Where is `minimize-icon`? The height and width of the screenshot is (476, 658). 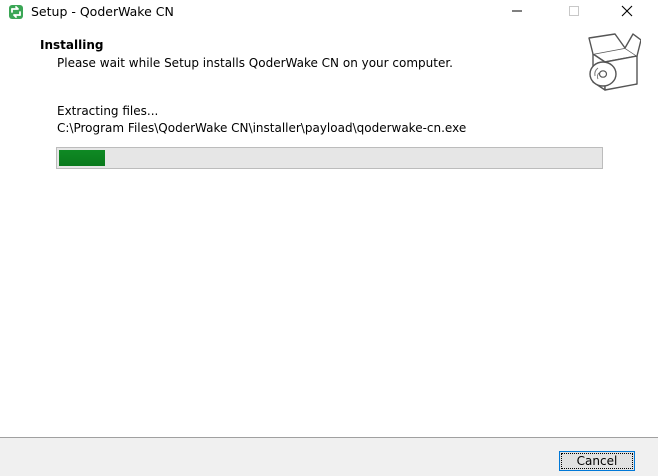
minimize-icon is located at coordinates (517, 12).